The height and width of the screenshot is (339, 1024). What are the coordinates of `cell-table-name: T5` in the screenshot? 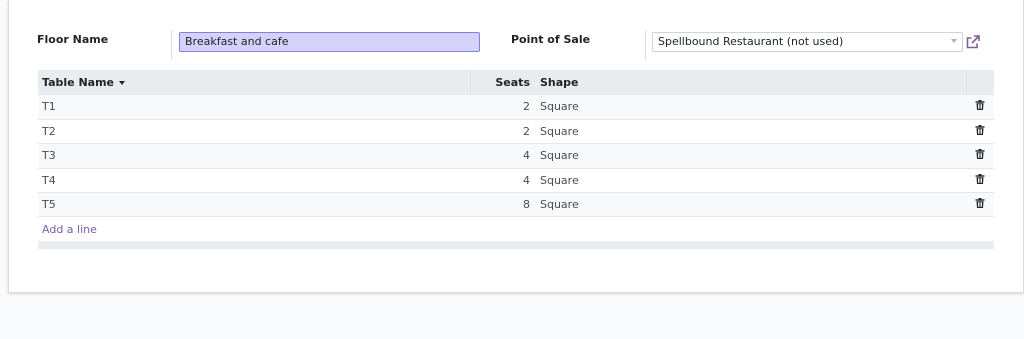 It's located at (254, 205).